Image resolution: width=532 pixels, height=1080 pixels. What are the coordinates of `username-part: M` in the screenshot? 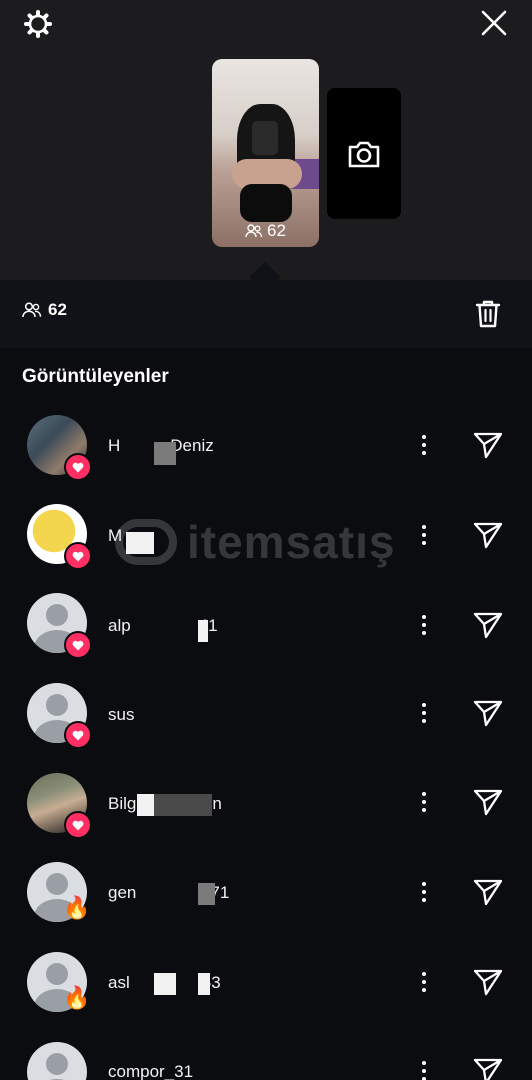 It's located at (115, 535).